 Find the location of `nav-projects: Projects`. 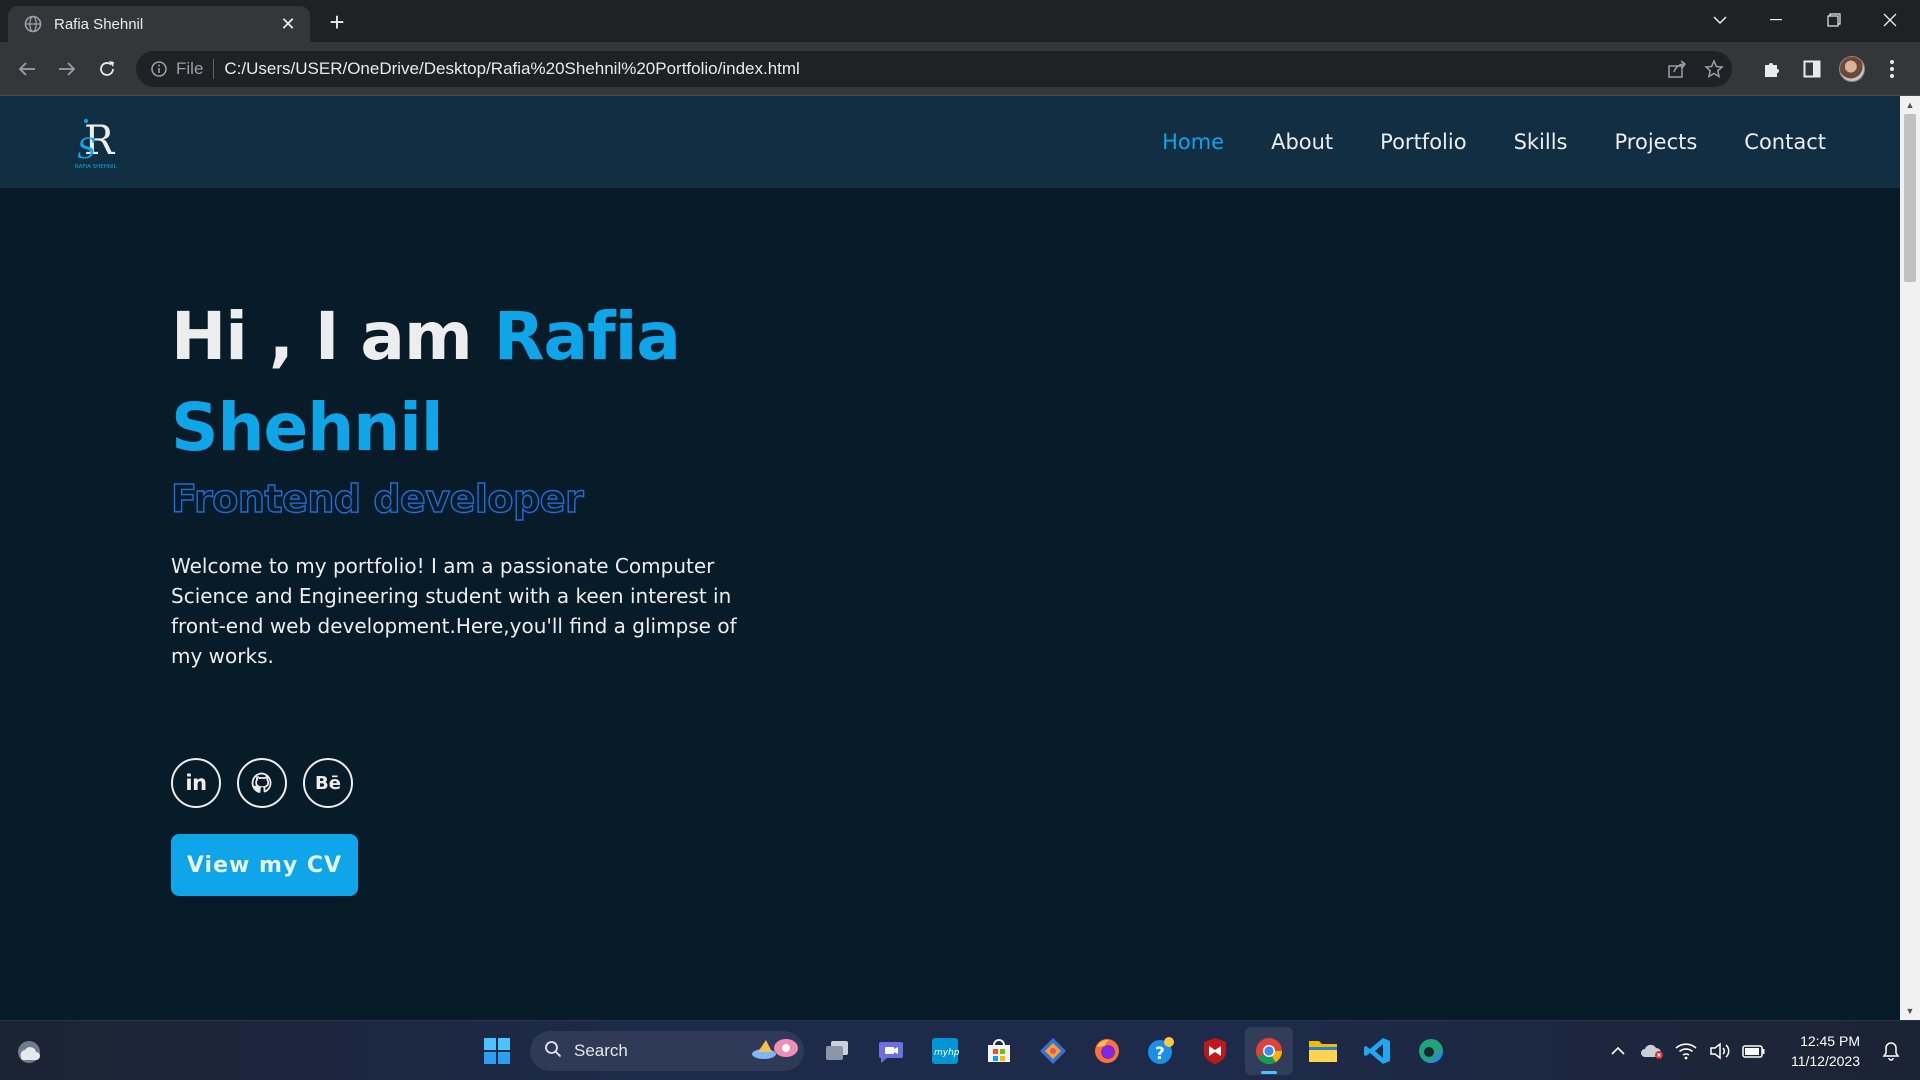

nav-projects: Projects is located at coordinates (1656, 142).